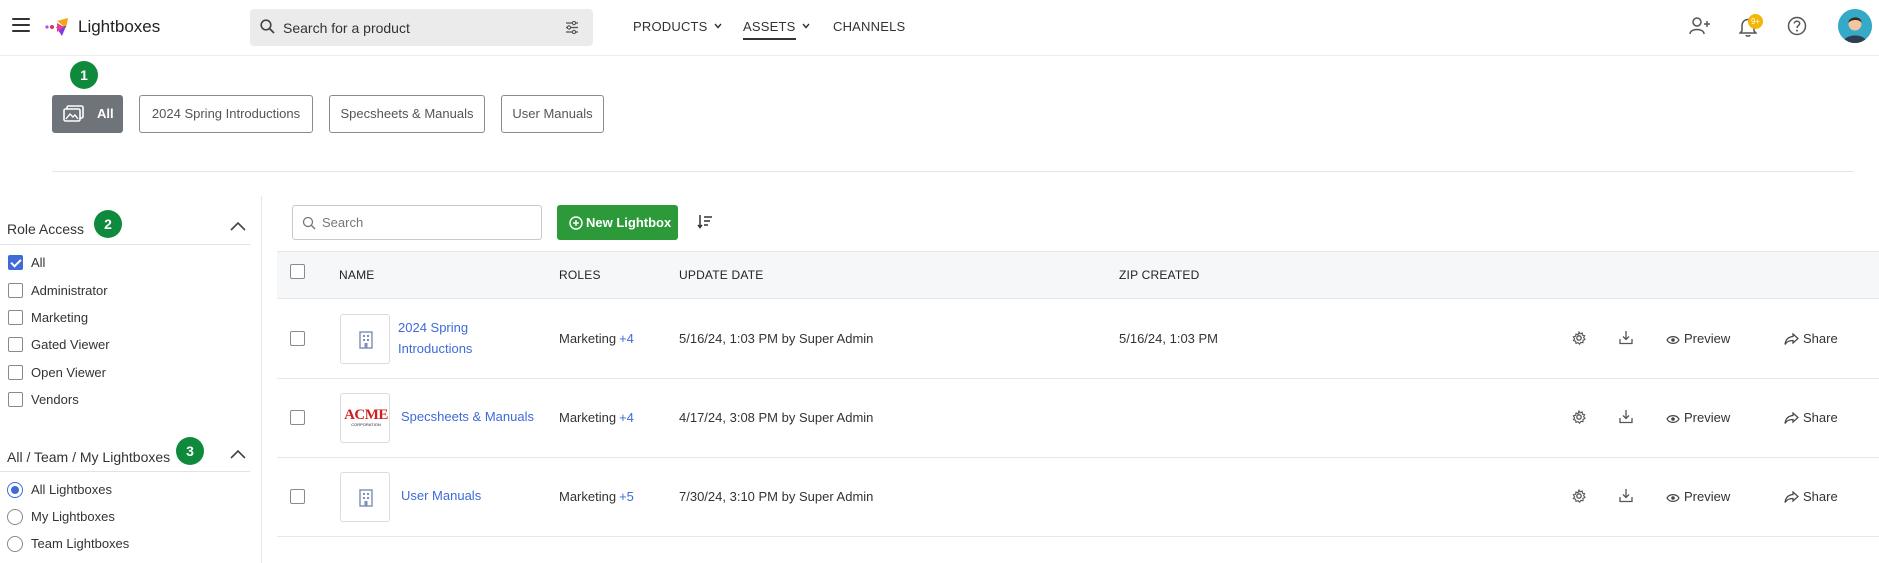 The width and height of the screenshot is (1879, 563). What do you see at coordinates (343, 222) in the screenshot?
I see `lightbox-search-placeholder: Search` at bounding box center [343, 222].